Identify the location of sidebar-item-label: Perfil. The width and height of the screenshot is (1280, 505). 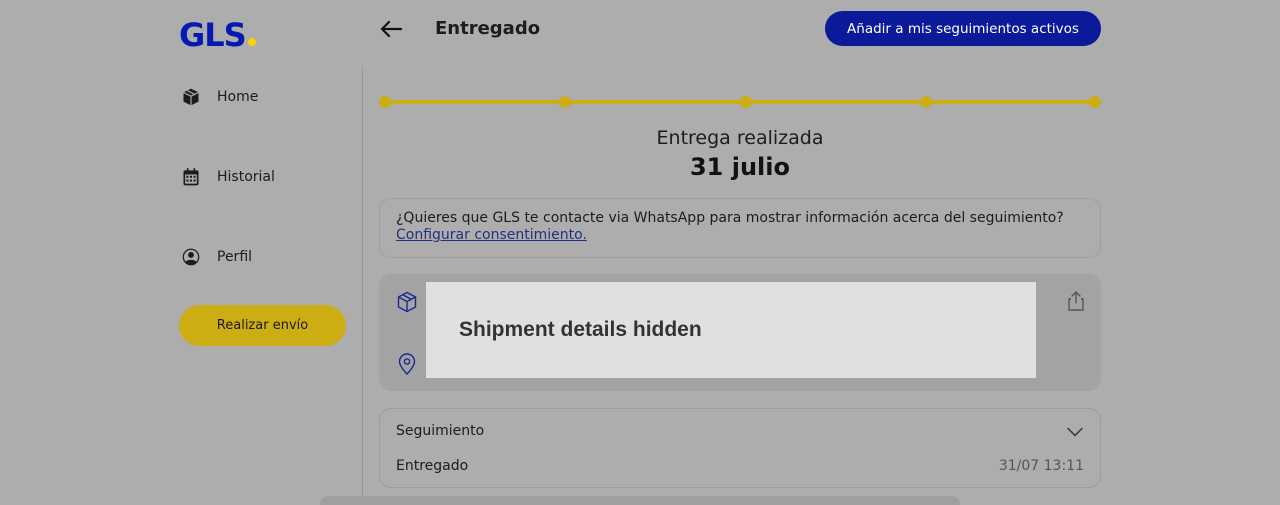
(235, 257).